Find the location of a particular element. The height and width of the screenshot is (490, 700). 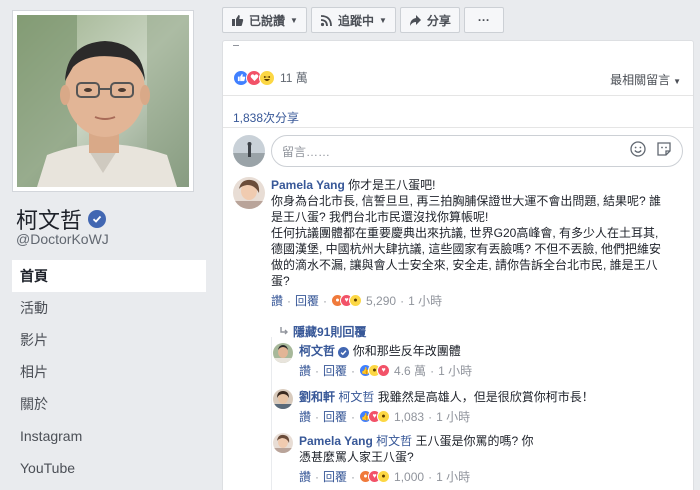

reply-actions: 讚 · 回覆 · 👍 ● ♥ 4.6 萬 · 1 小時 is located at coordinates (386, 370).